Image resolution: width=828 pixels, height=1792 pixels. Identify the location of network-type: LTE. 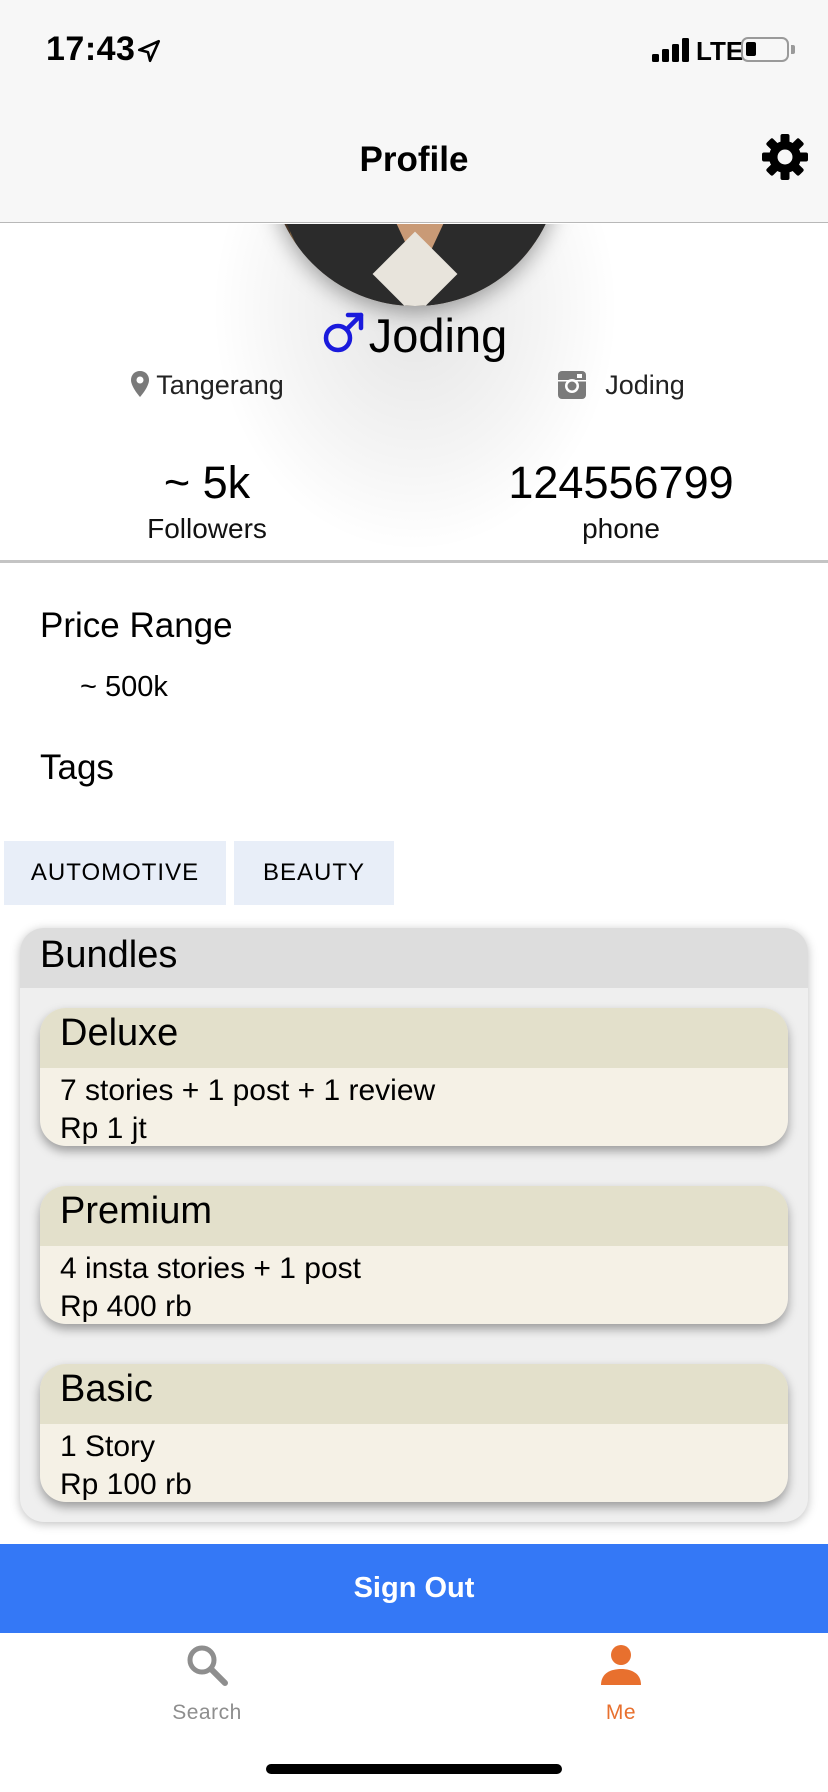
(720, 51).